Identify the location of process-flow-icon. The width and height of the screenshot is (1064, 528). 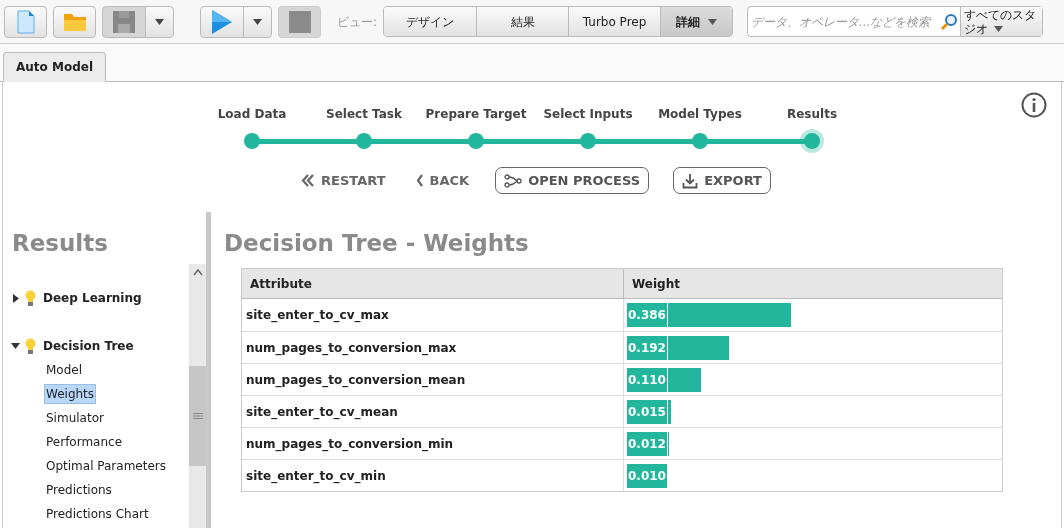
(513, 180).